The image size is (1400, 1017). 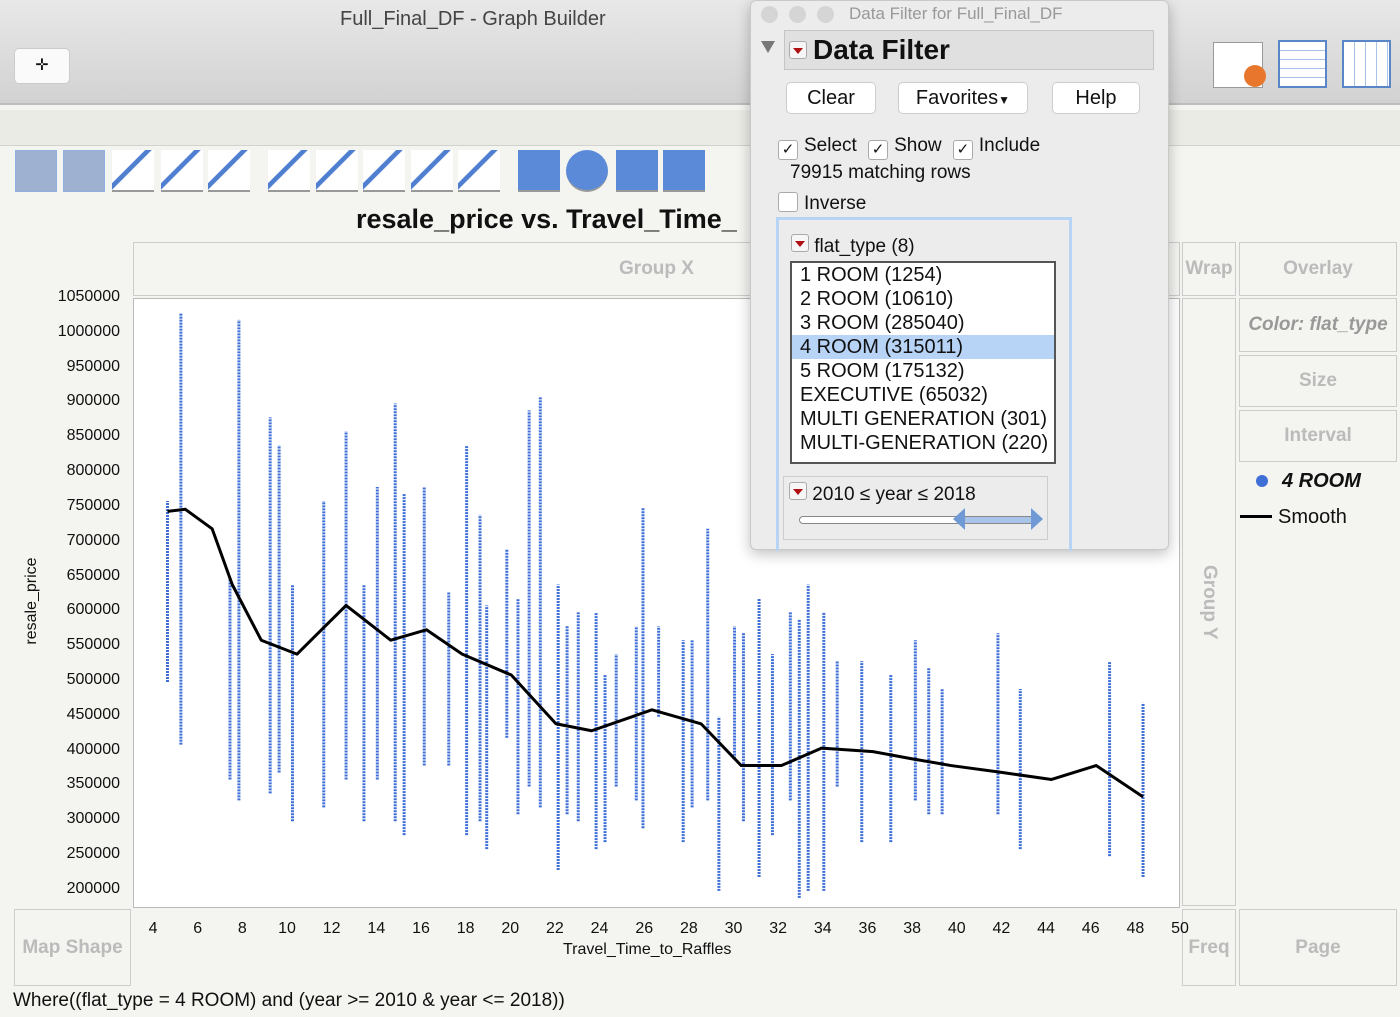 What do you see at coordinates (700, 128) in the screenshot?
I see `toolbar-band` at bounding box center [700, 128].